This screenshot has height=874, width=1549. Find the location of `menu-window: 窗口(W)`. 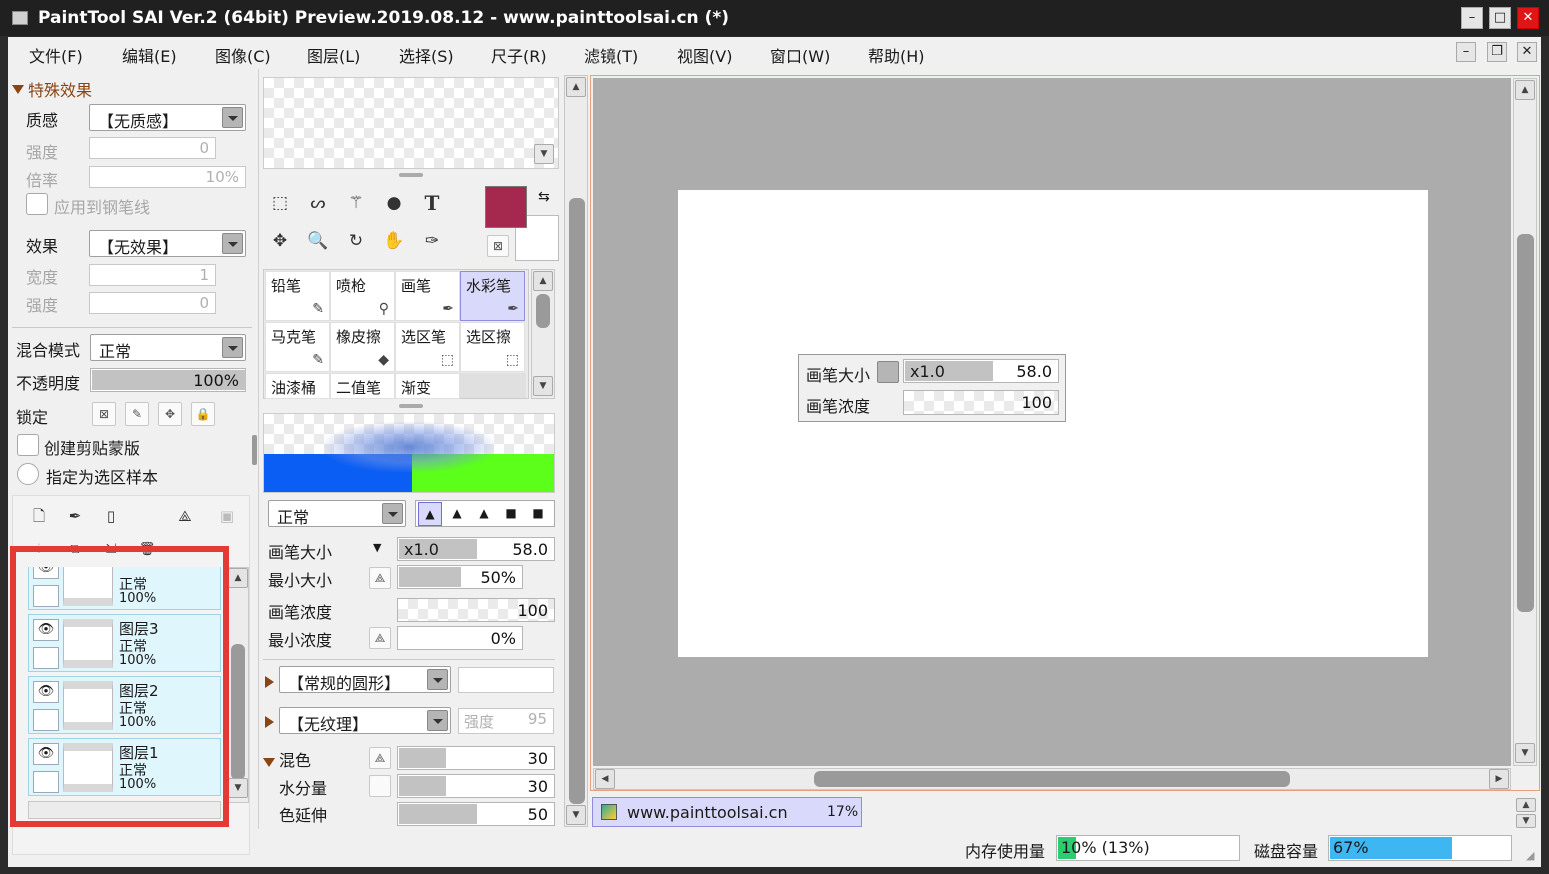

menu-window: 窗口(W) is located at coordinates (800, 55).